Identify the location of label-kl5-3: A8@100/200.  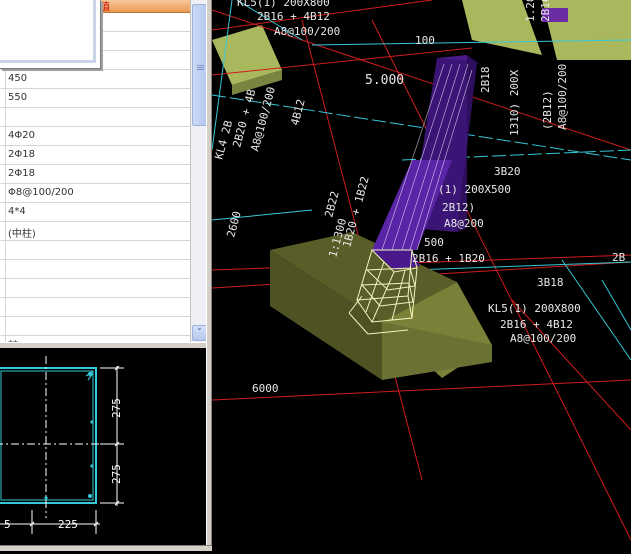
(543, 338).